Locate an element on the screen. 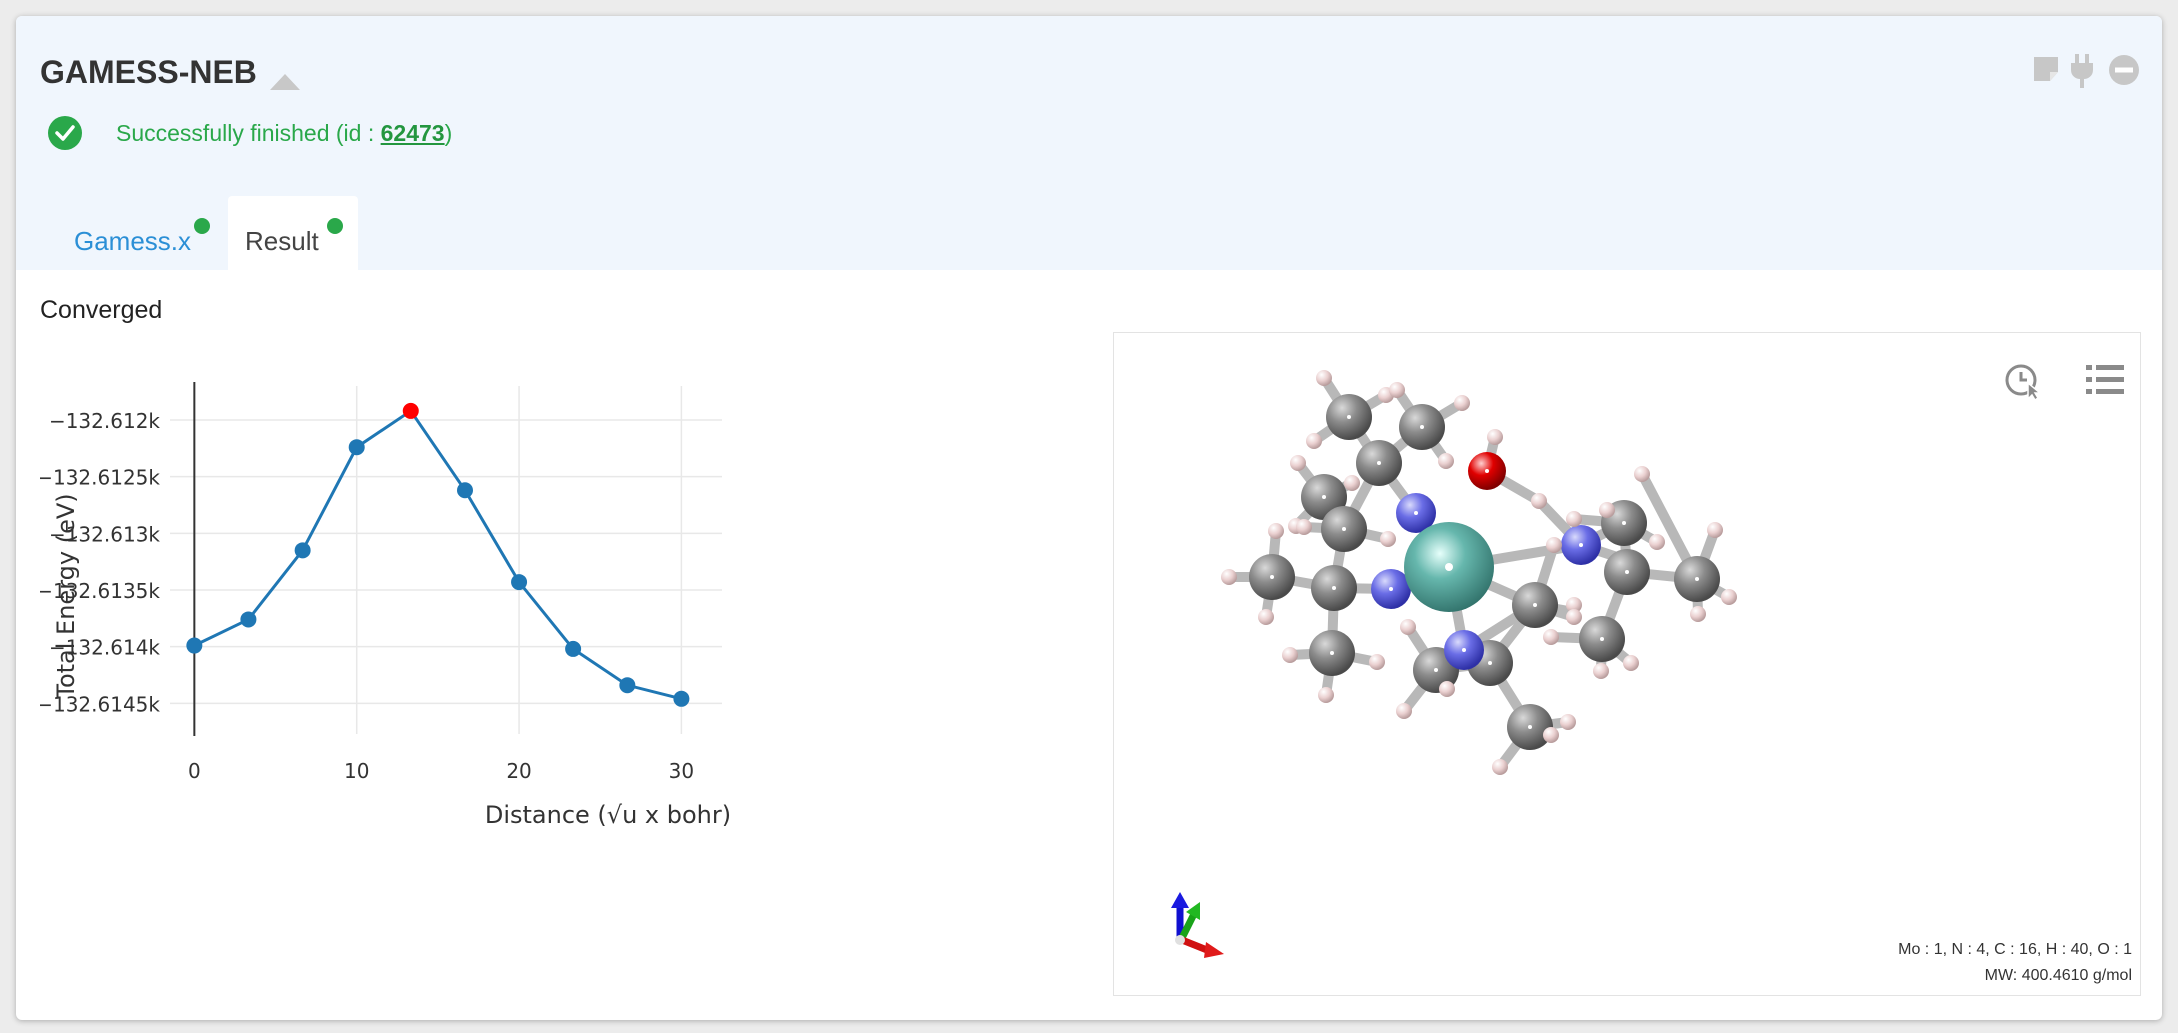  header-icons is located at coordinates (2087, 72).